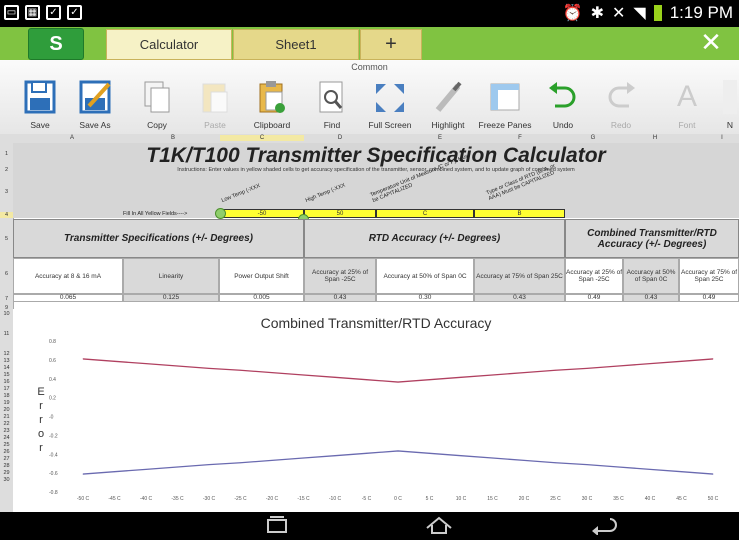 The width and height of the screenshot is (739, 540). What do you see at coordinates (56, 44) in the screenshot?
I see `app-logo-button: S` at bounding box center [56, 44].